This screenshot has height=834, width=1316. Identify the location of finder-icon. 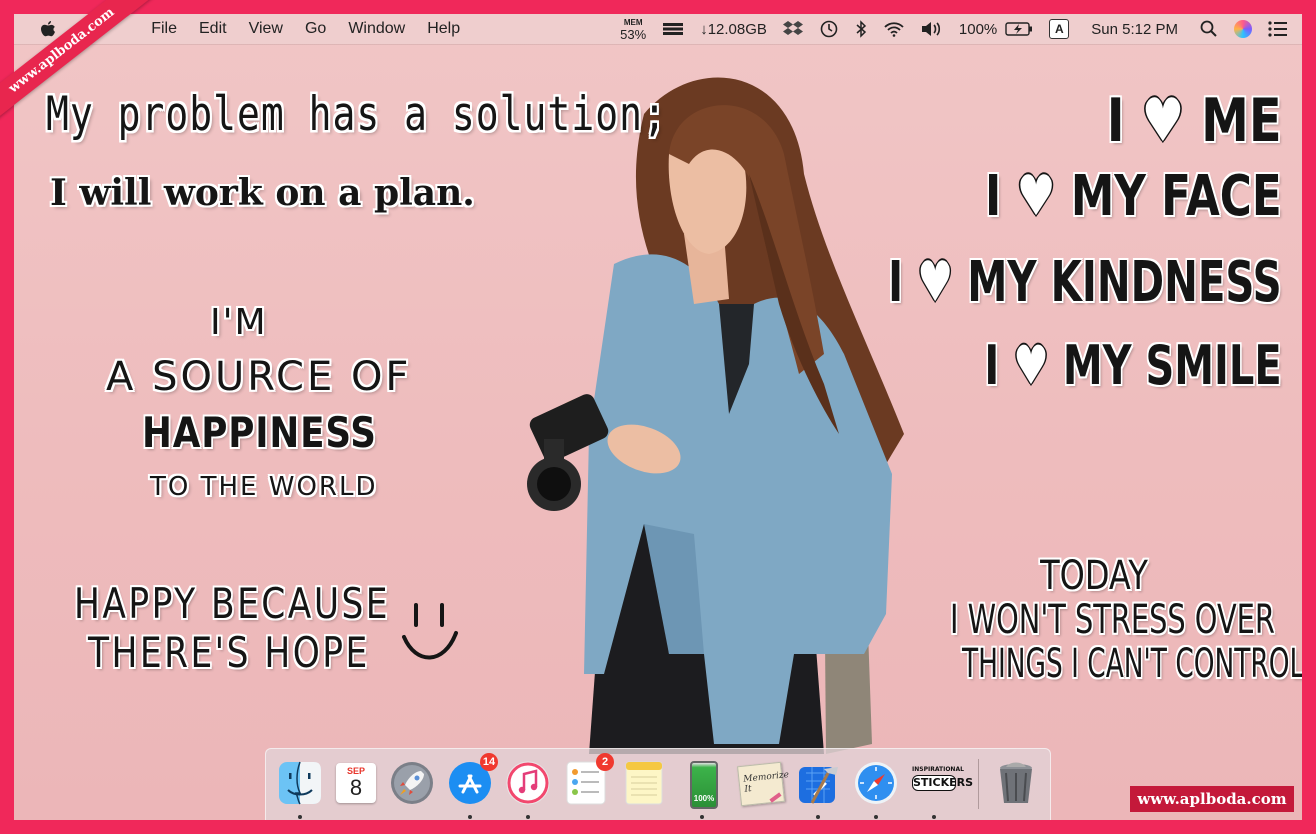
(300, 783).